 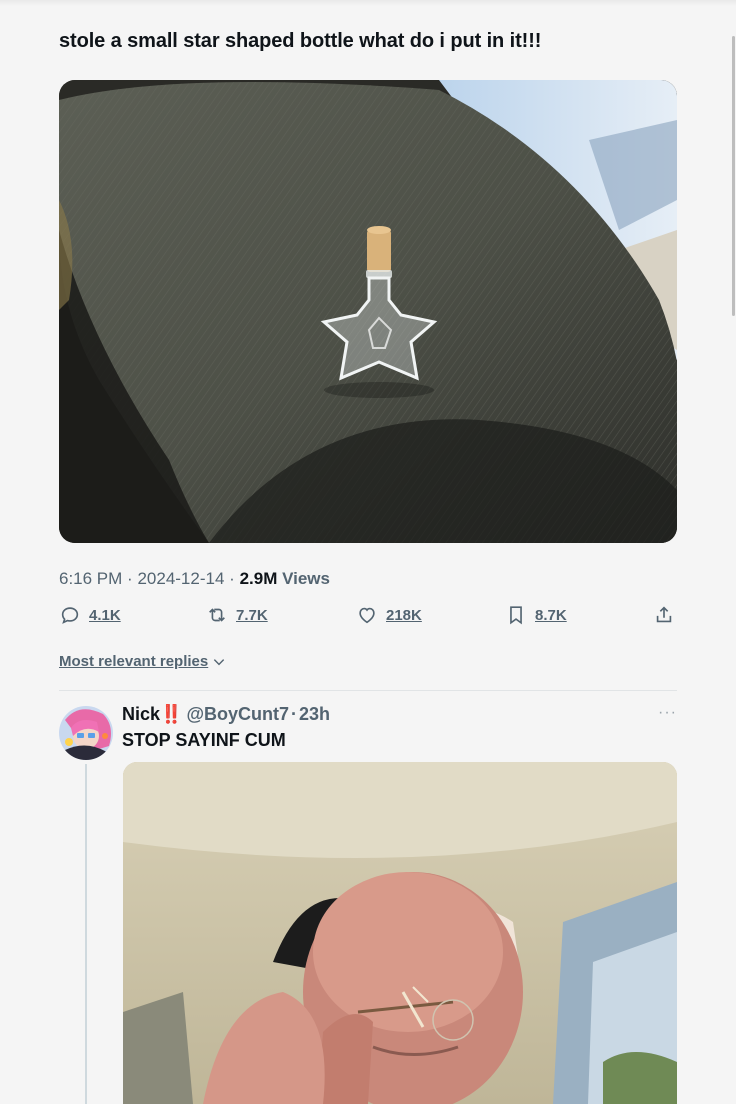 I want to click on more-options-icon: ···, so click(x=667, y=713).